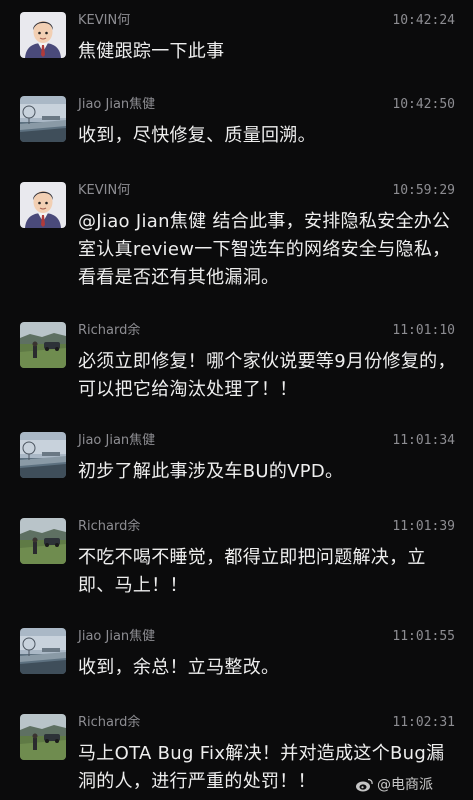 Image resolution: width=473 pixels, height=800 pixels. What do you see at coordinates (211, 471) in the screenshot?
I see `message-text: 初步了解此事涉及车BU的VPD。` at bounding box center [211, 471].